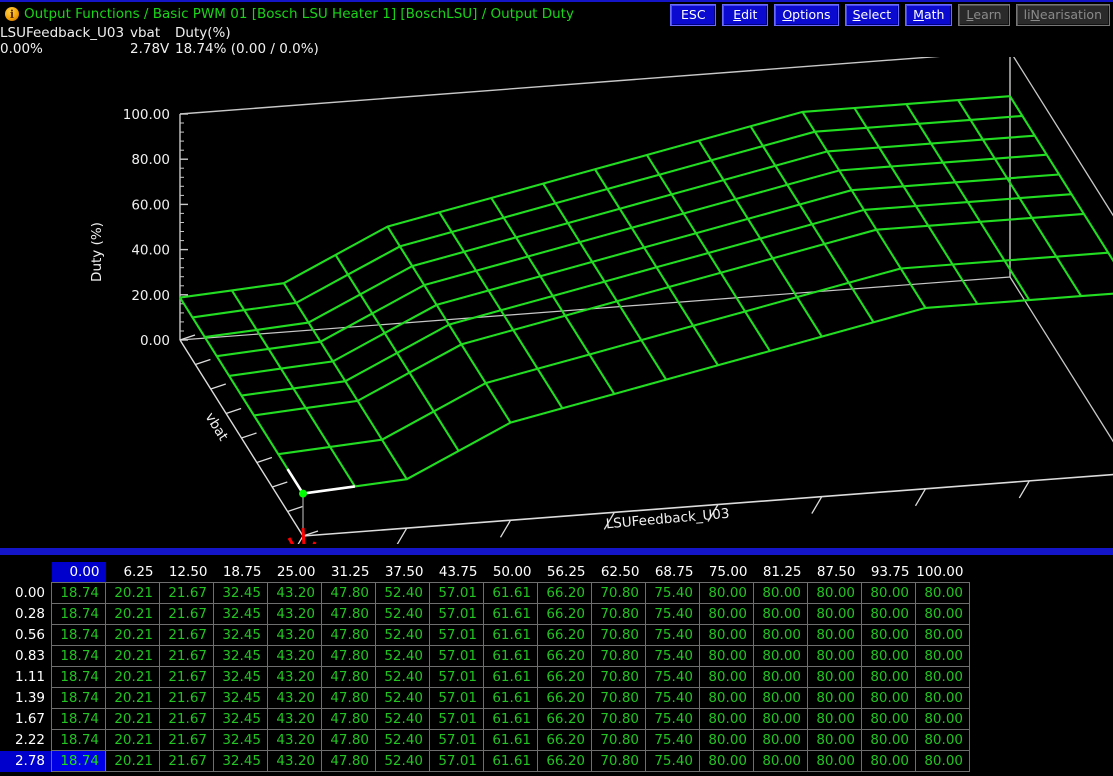 The width and height of the screenshot is (1113, 776). I want to click on table-col-header: 6.25, so click(132, 572).